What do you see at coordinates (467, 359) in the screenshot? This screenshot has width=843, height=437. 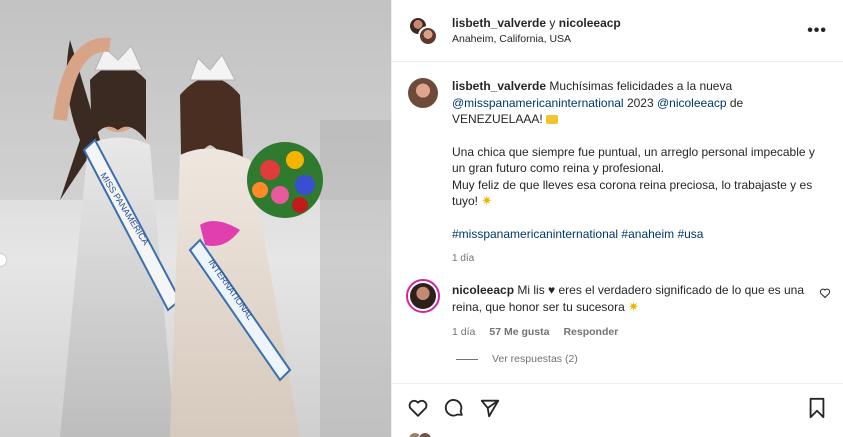 I see `divider` at bounding box center [467, 359].